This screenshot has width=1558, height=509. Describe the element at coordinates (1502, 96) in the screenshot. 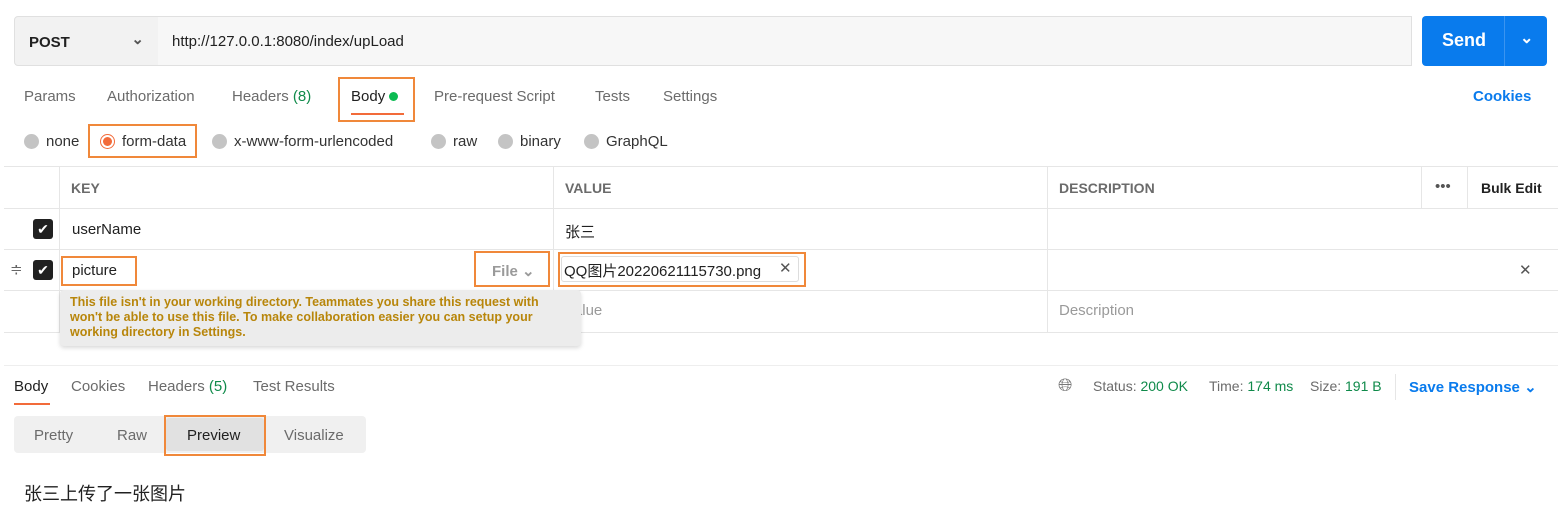

I see `cookies-link: Cookies` at that location.